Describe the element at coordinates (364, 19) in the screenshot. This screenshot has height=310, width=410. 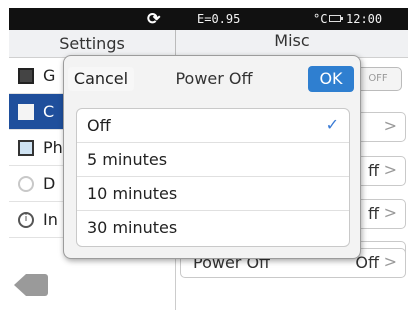
I see `clock: 12:00` at that location.